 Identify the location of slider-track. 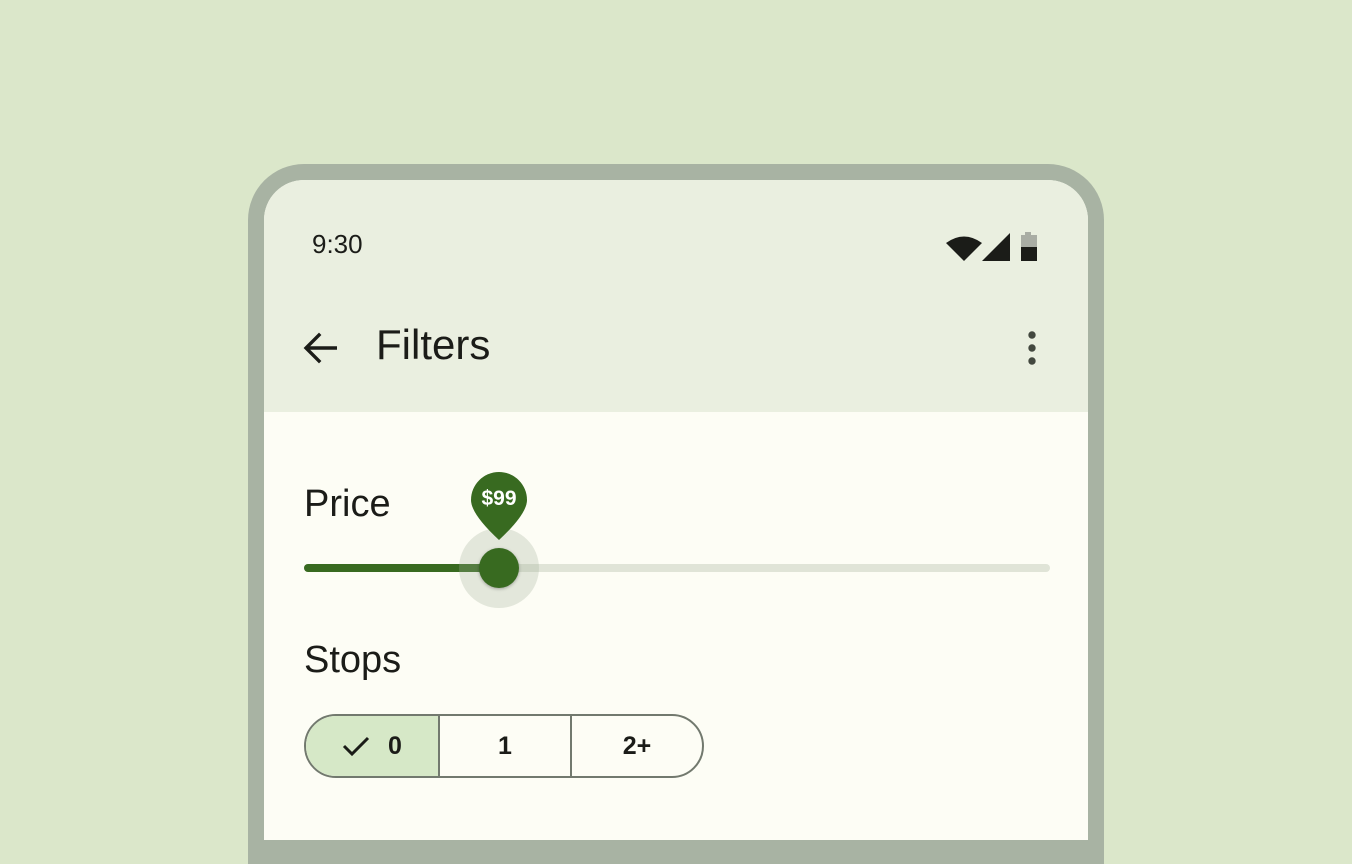
(677, 568).